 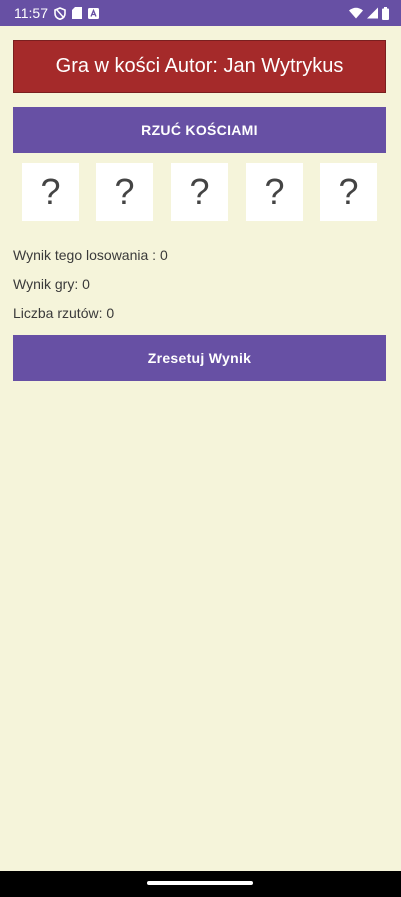 I want to click on navigation-bar, so click(x=200, y=884).